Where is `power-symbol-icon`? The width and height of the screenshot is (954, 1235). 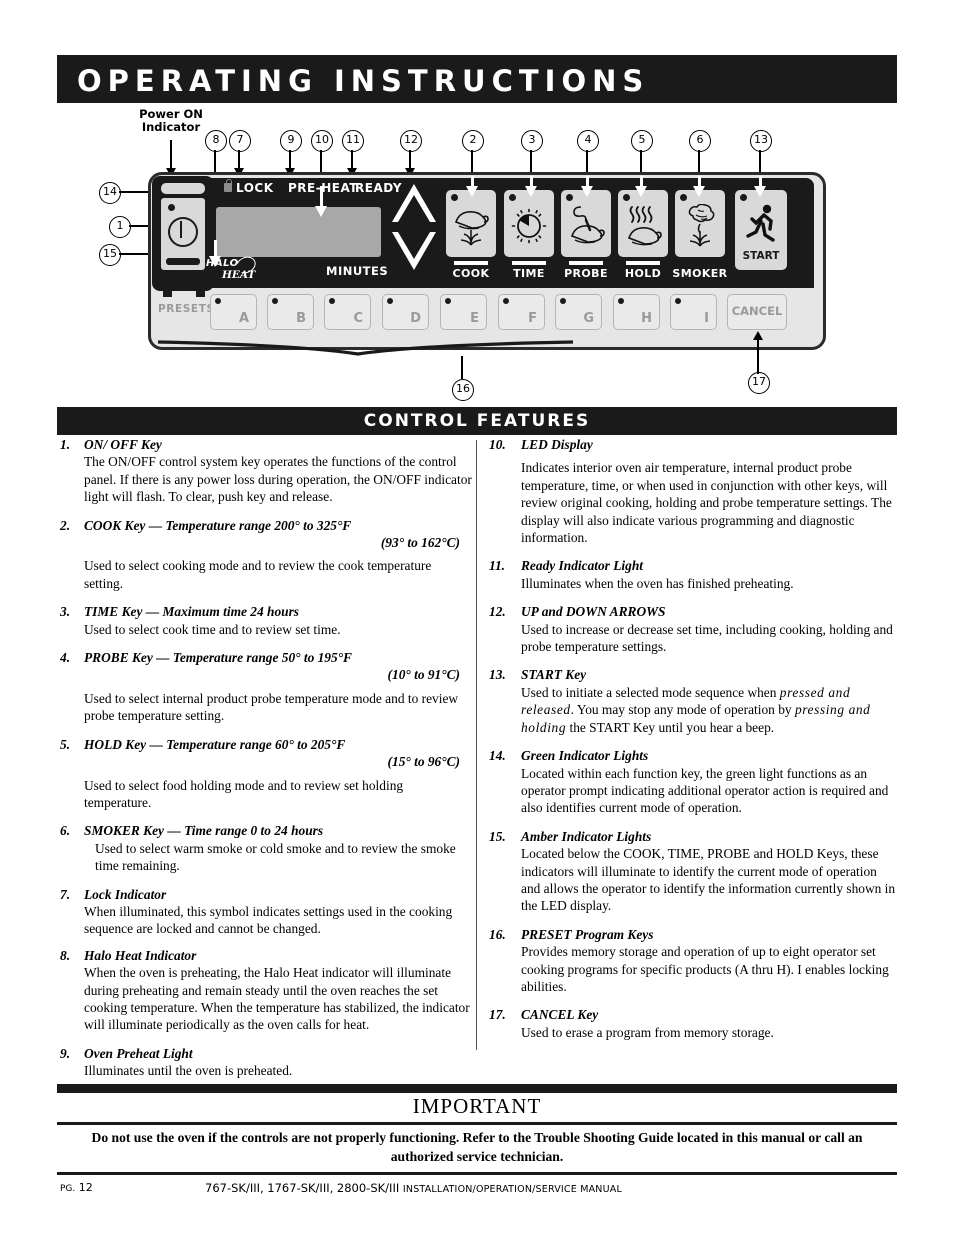
power-symbol-icon is located at coordinates (183, 232).